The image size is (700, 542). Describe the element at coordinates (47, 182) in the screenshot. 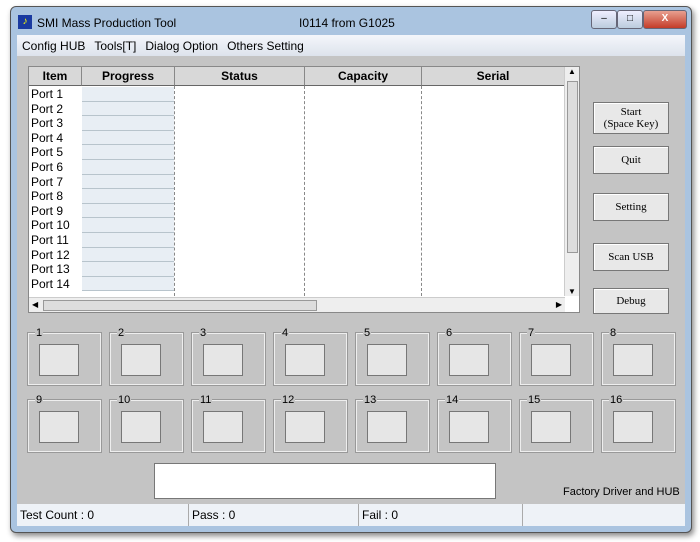

I see `port-row-label: Port 7` at that location.